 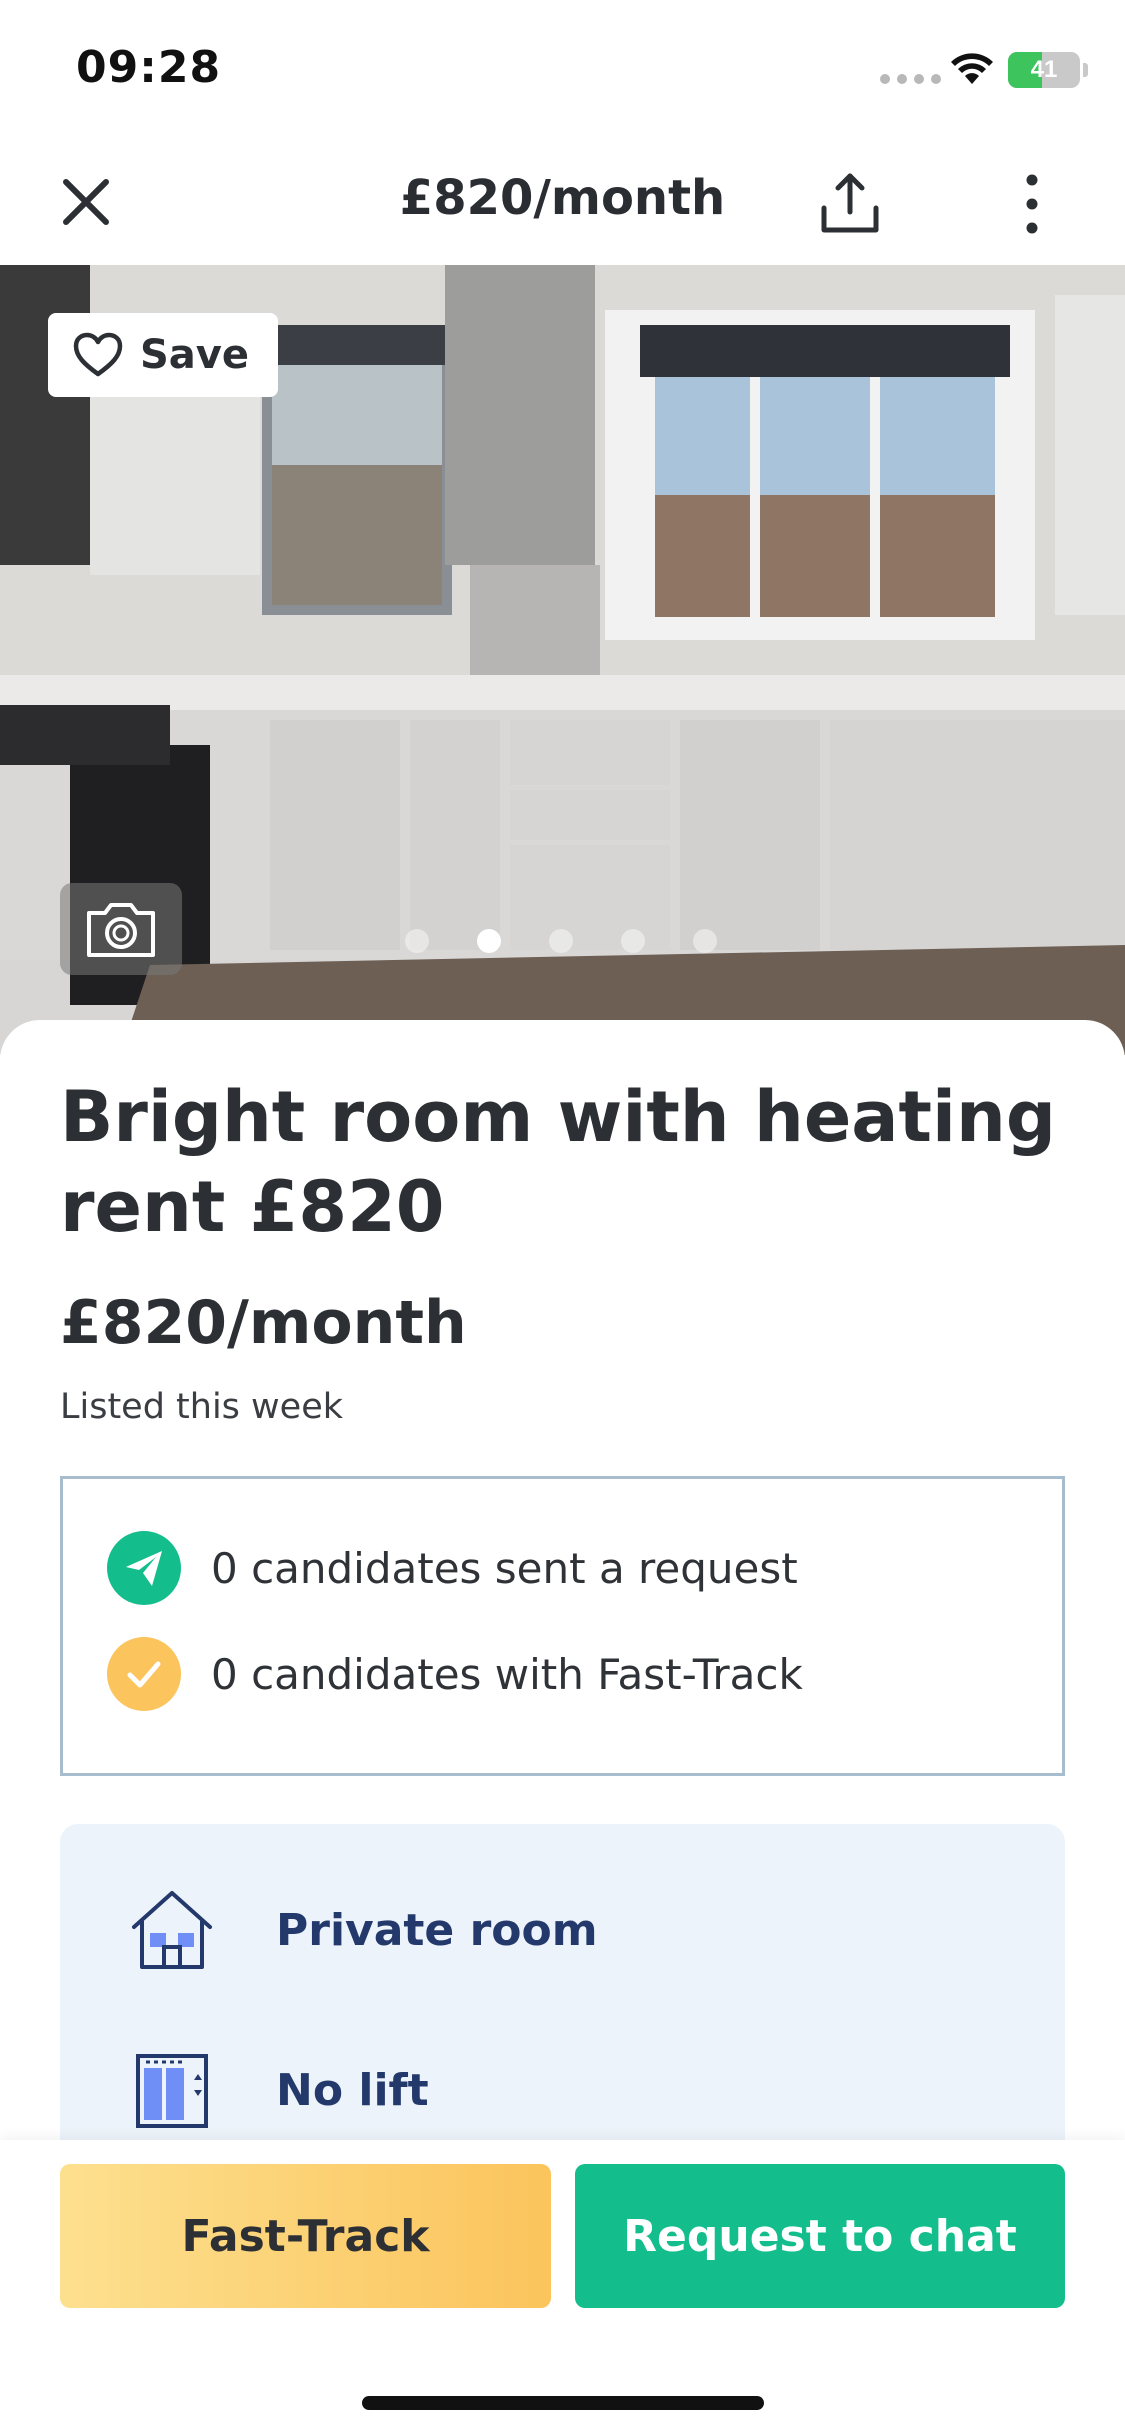 I want to click on heart-icon, so click(x=98, y=354).